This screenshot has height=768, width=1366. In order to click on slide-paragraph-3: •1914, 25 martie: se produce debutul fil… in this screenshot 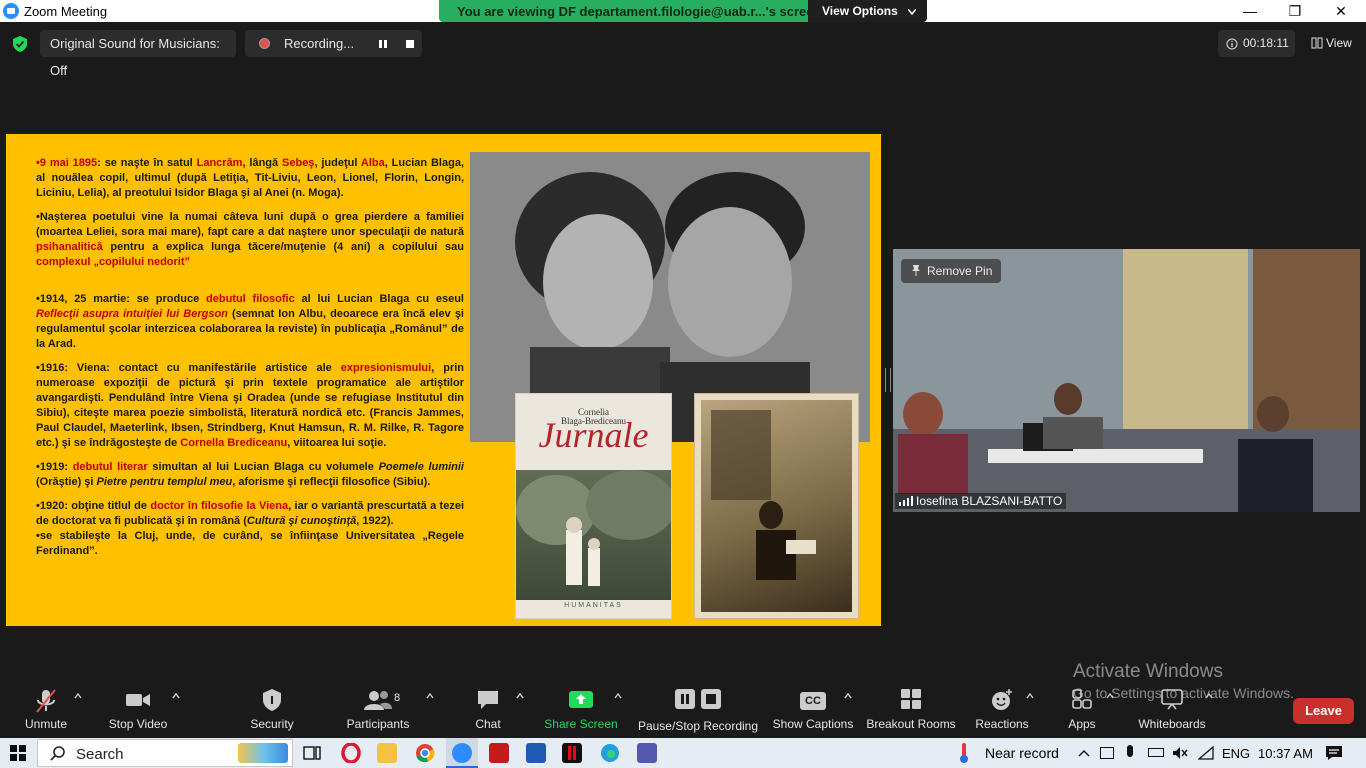, I will do `click(250, 322)`.